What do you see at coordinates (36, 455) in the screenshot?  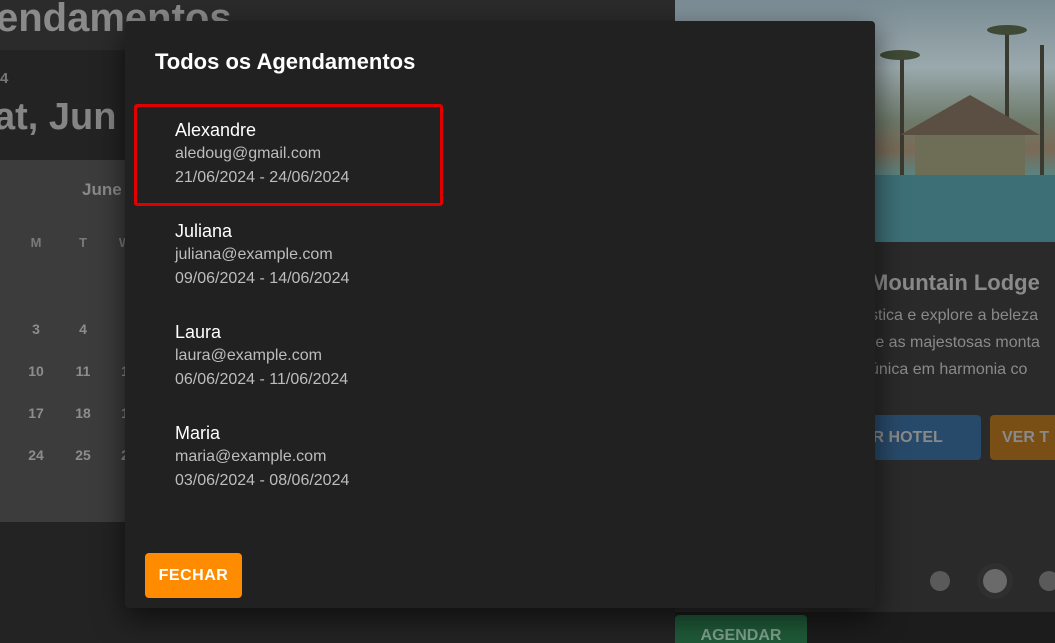 I see `calendar-day: 24` at bounding box center [36, 455].